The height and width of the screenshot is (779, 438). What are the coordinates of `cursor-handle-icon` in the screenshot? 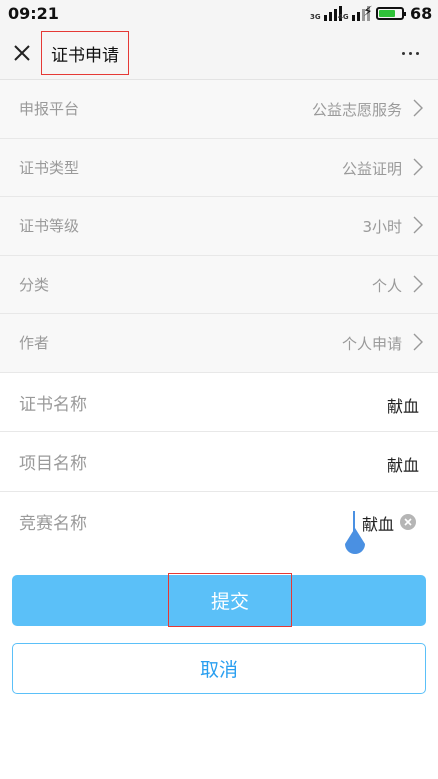 It's located at (355, 542).